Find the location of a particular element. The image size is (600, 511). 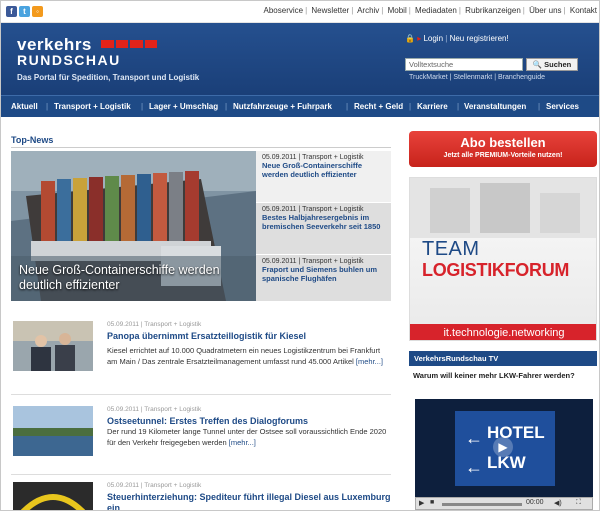

facebook-icon: f is located at coordinates (11, 11).